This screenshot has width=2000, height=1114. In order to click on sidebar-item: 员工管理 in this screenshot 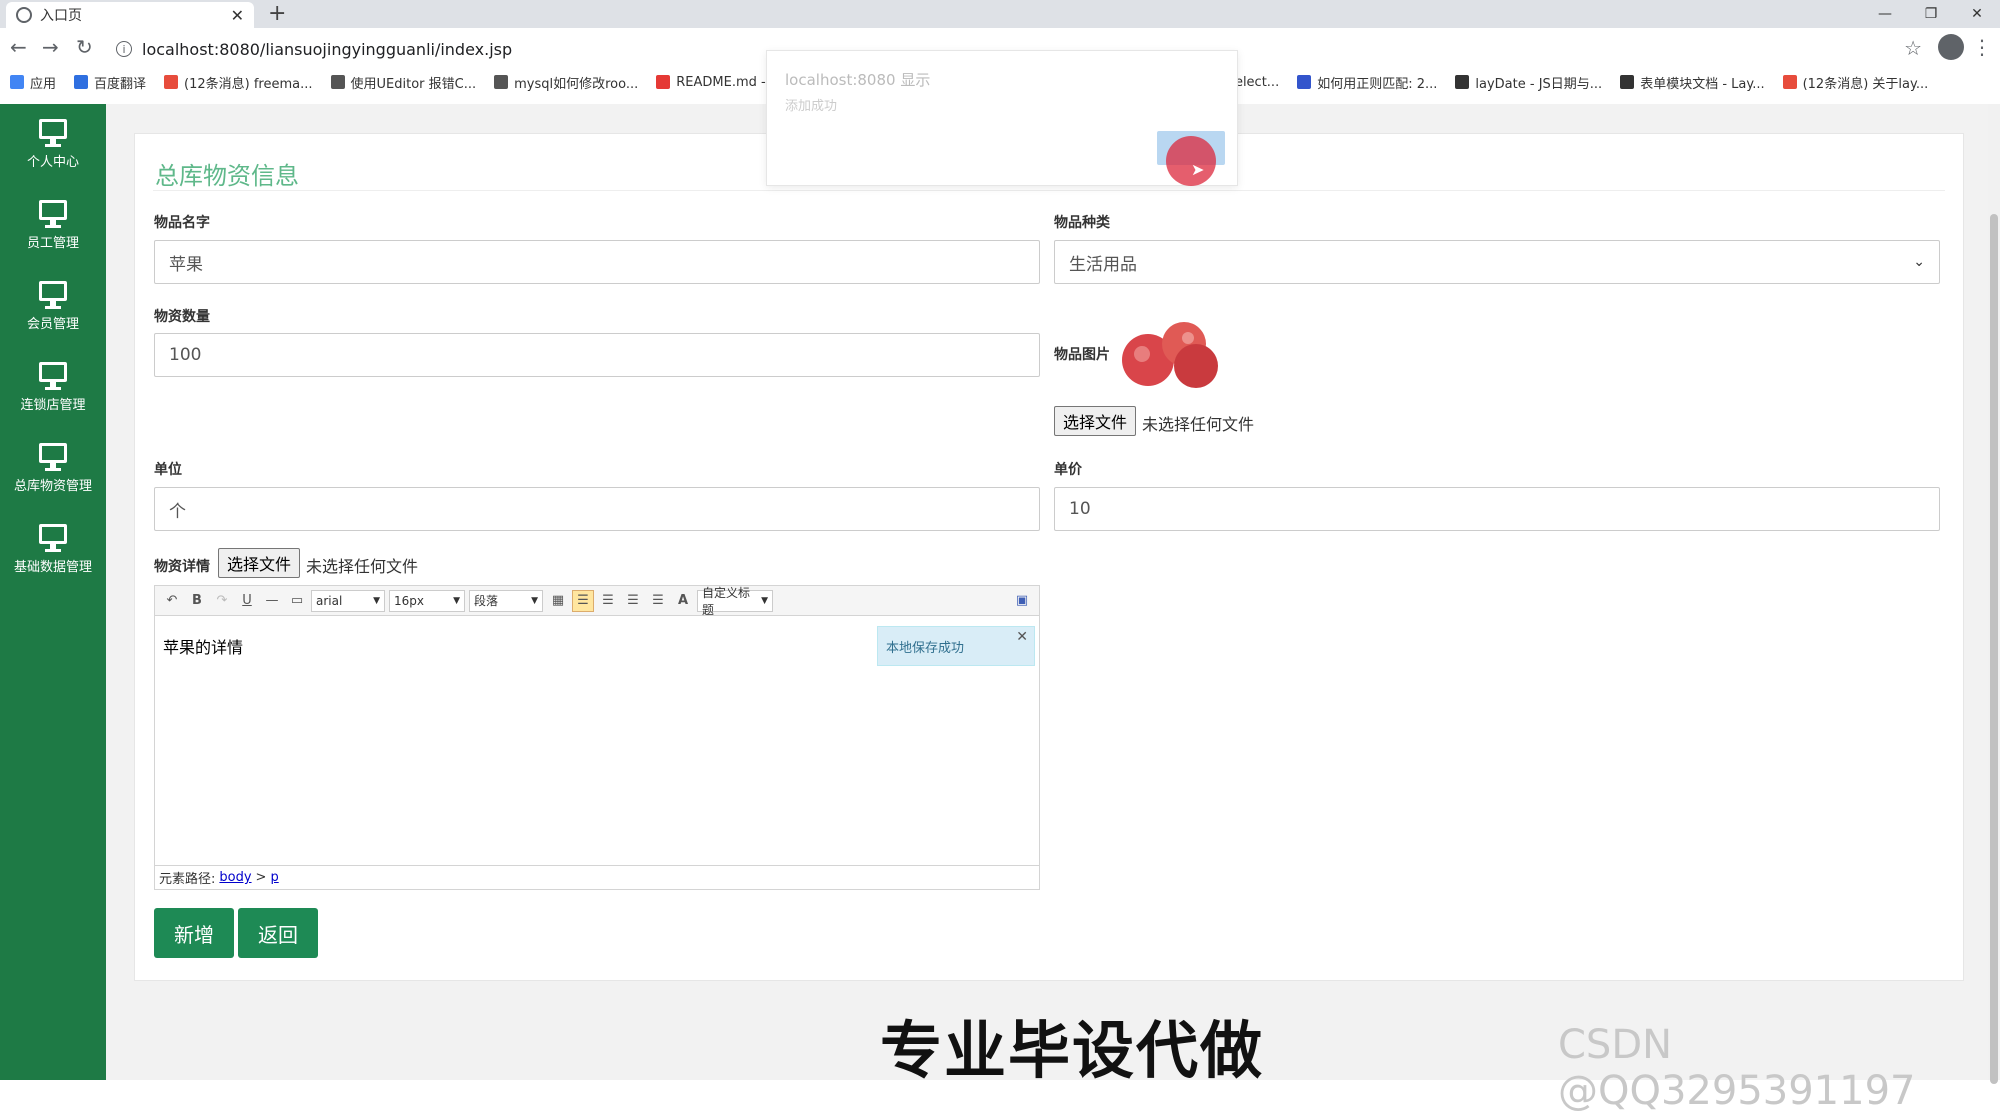, I will do `click(53, 225)`.